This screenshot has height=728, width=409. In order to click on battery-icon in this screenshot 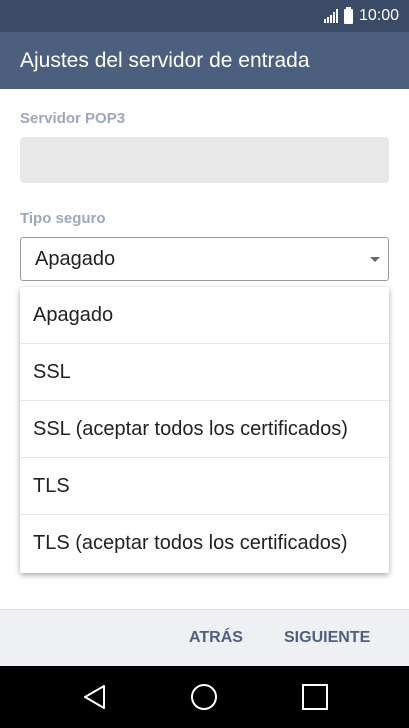, I will do `click(348, 15)`.